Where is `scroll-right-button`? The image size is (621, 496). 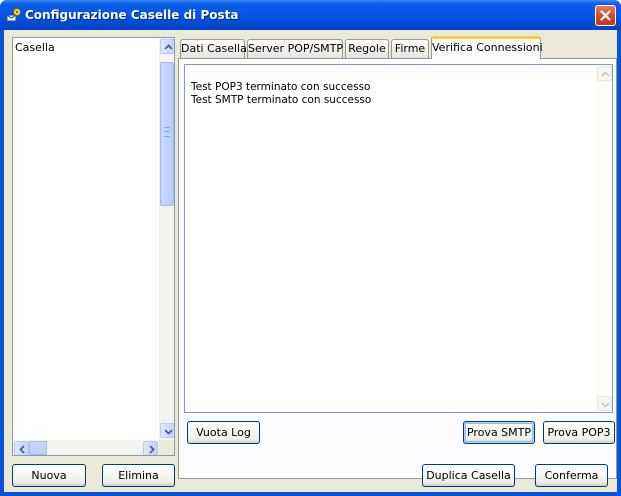 scroll-right-button is located at coordinates (150, 448).